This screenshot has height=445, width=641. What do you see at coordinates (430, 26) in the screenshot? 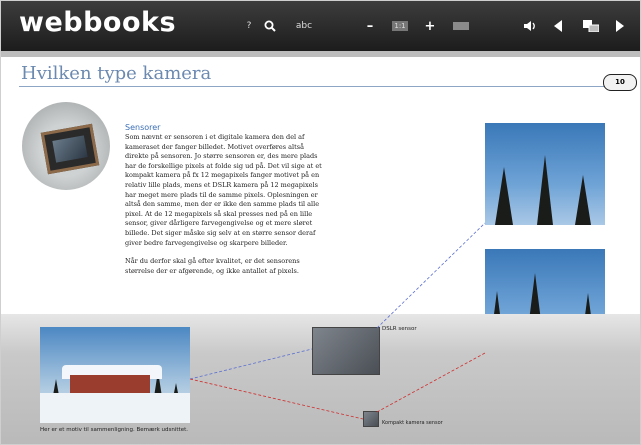
I see `zoom-in-button: +` at bounding box center [430, 26].